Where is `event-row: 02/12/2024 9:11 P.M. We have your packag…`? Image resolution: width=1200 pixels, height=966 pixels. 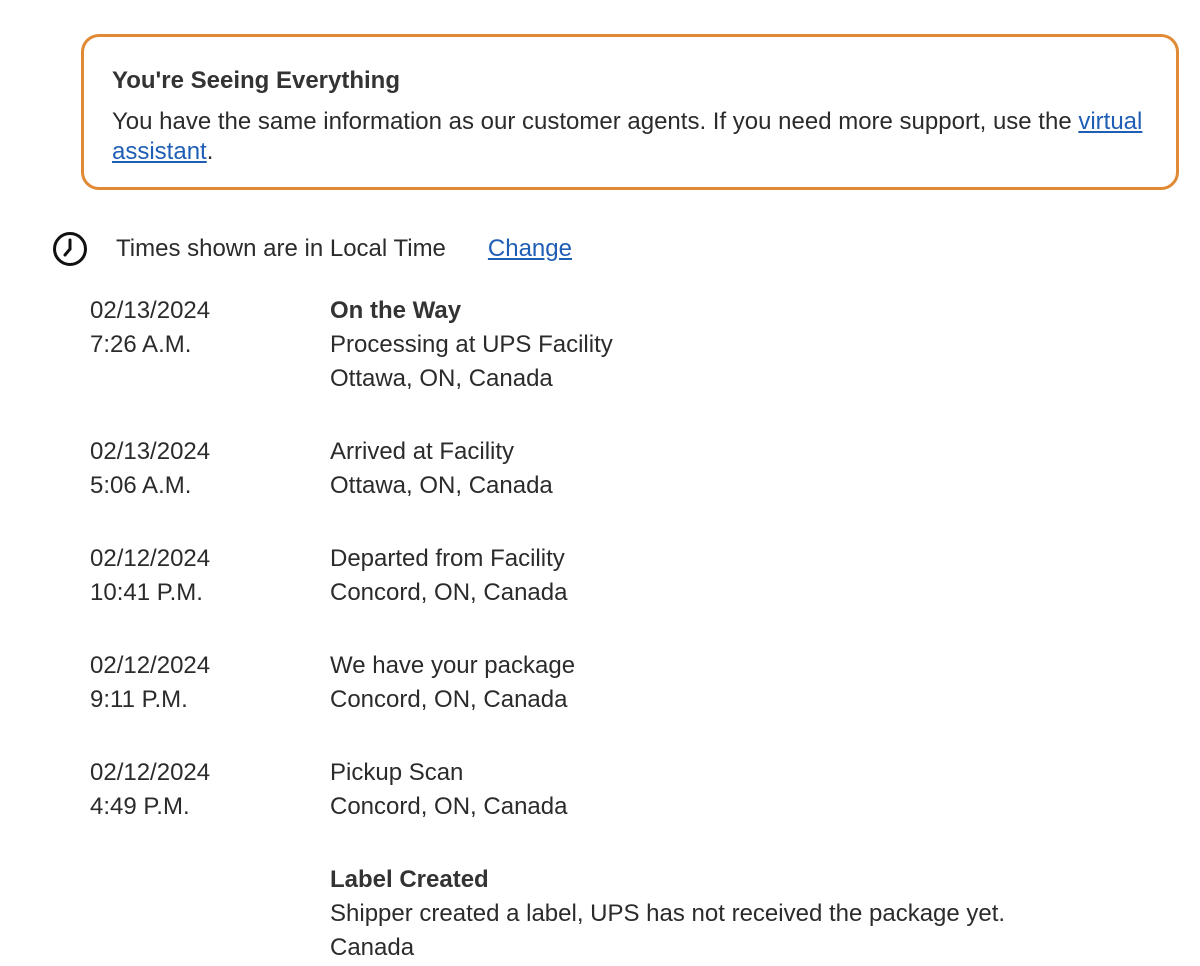
event-row: 02/12/2024 9:11 P.M. We have your packag… is located at coordinates (630, 683).